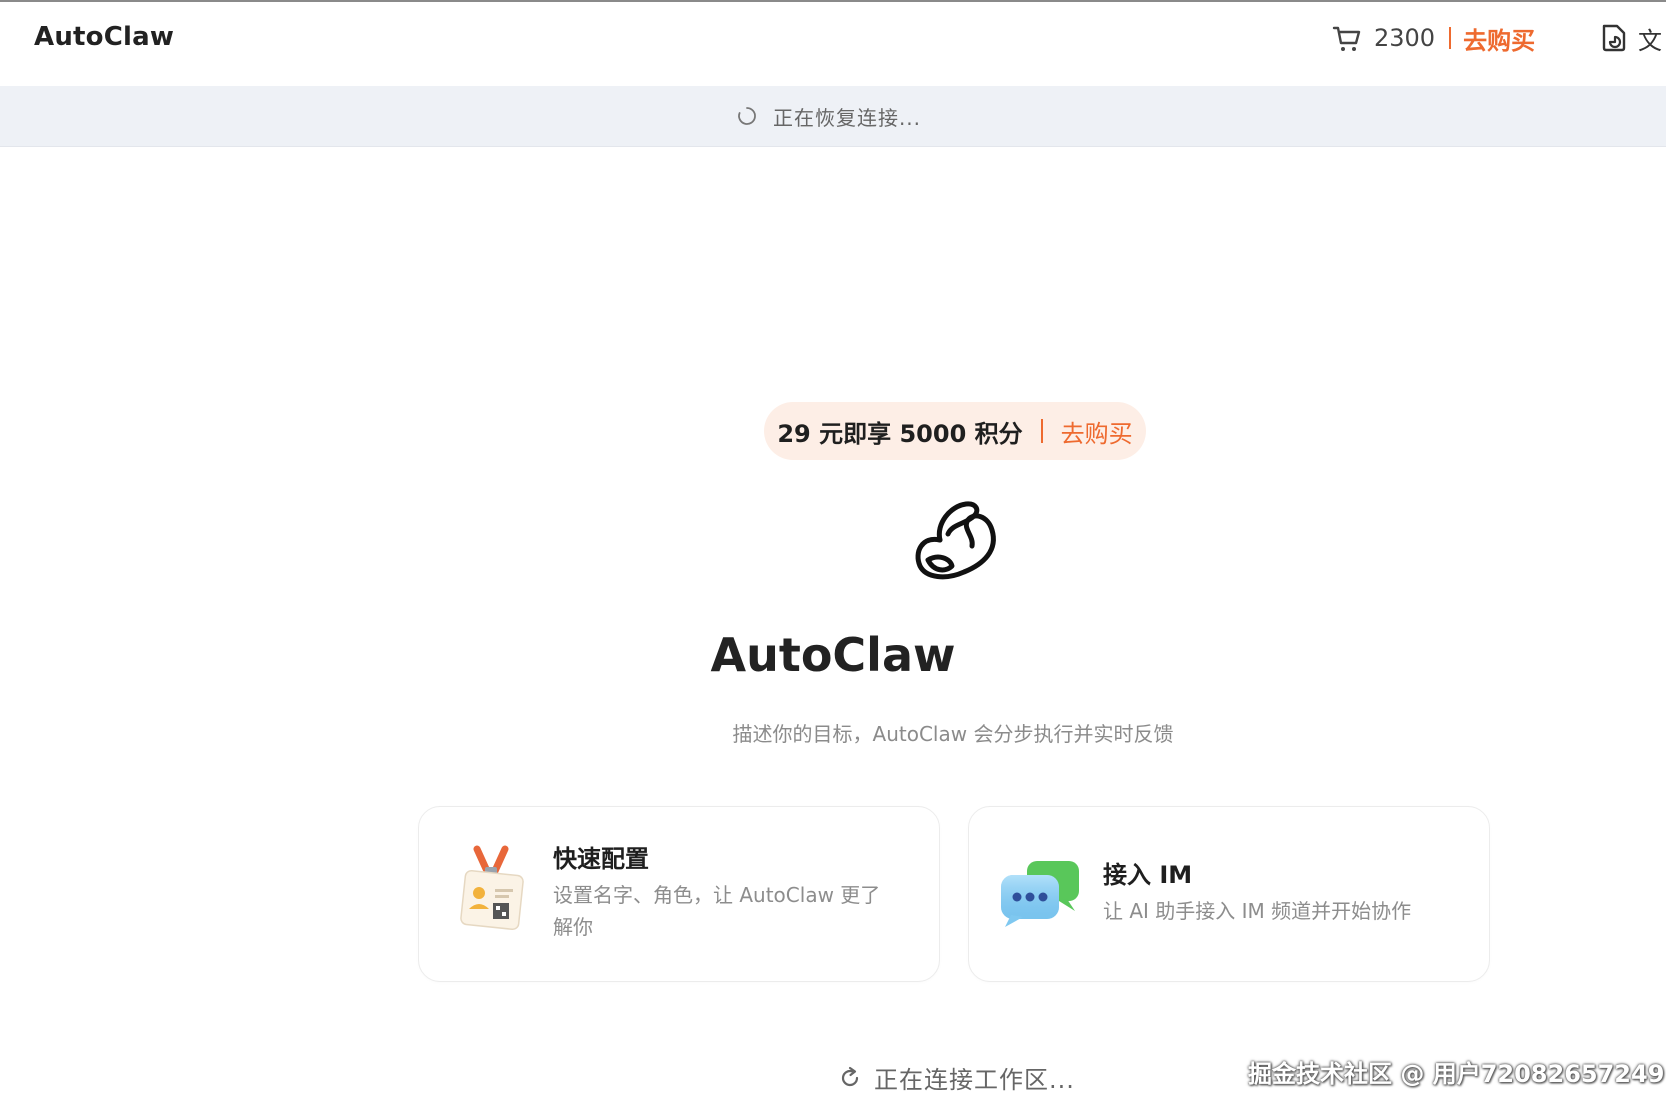  What do you see at coordinates (1631, 38) in the screenshot?
I see `document-button: 文` at bounding box center [1631, 38].